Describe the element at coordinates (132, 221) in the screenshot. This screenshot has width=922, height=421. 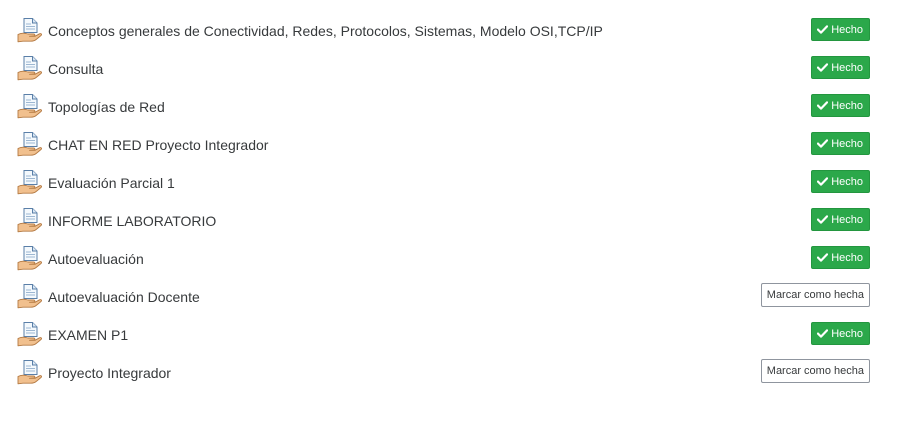
I see `activity-link: INFORME LABORATORIO` at that location.